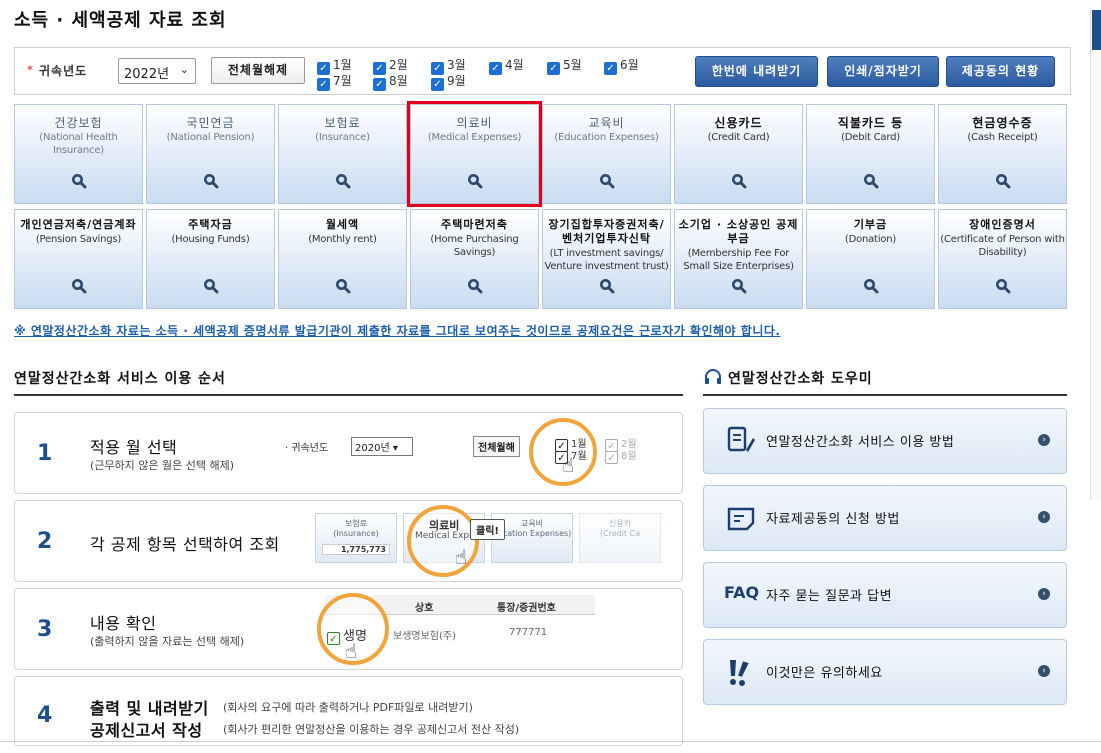 The height and width of the screenshot is (753, 1101). I want to click on category-label: 직불카드 등, so click(870, 123).